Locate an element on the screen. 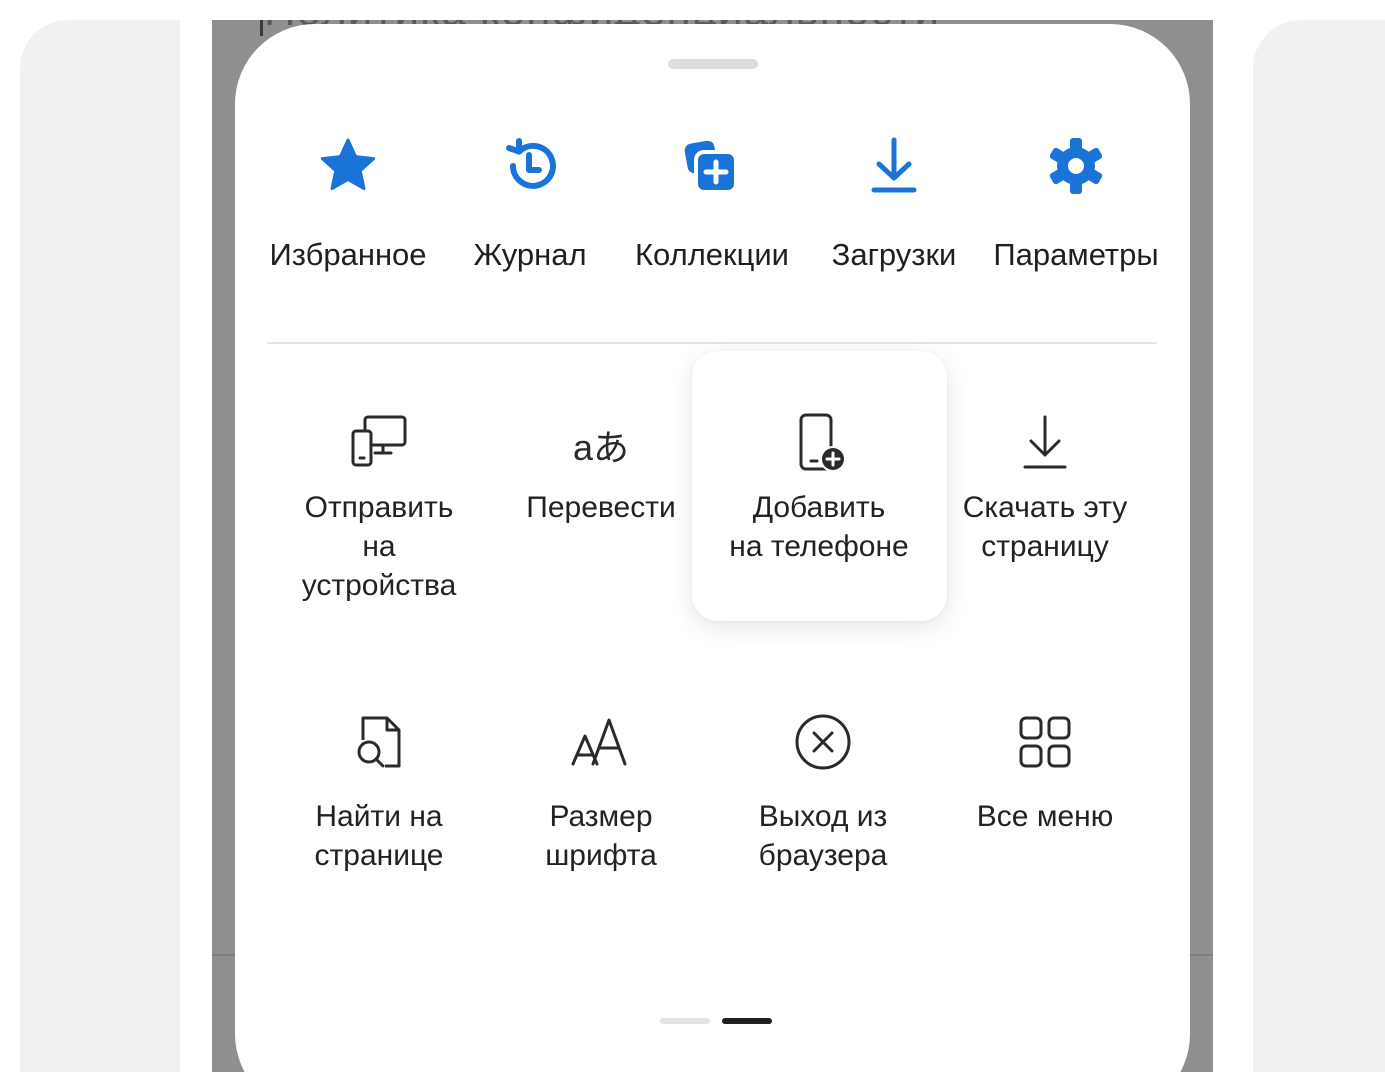 Image resolution: width=1385 pixels, height=1072 pixels. menu-item-label: Отправить на устройства is located at coordinates (379, 546).